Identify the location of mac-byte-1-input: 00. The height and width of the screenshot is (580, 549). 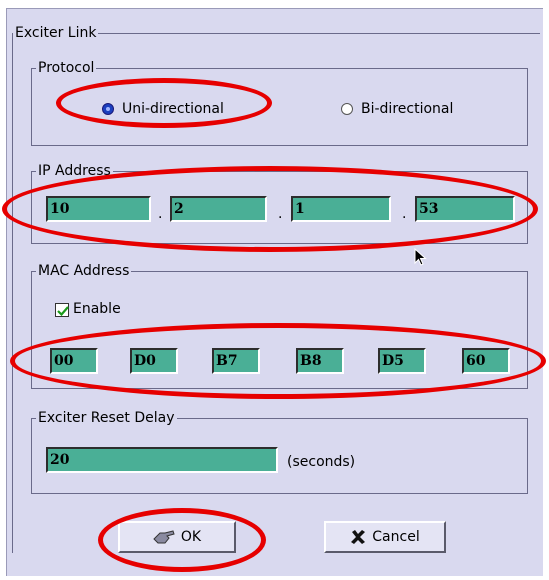
(74, 361).